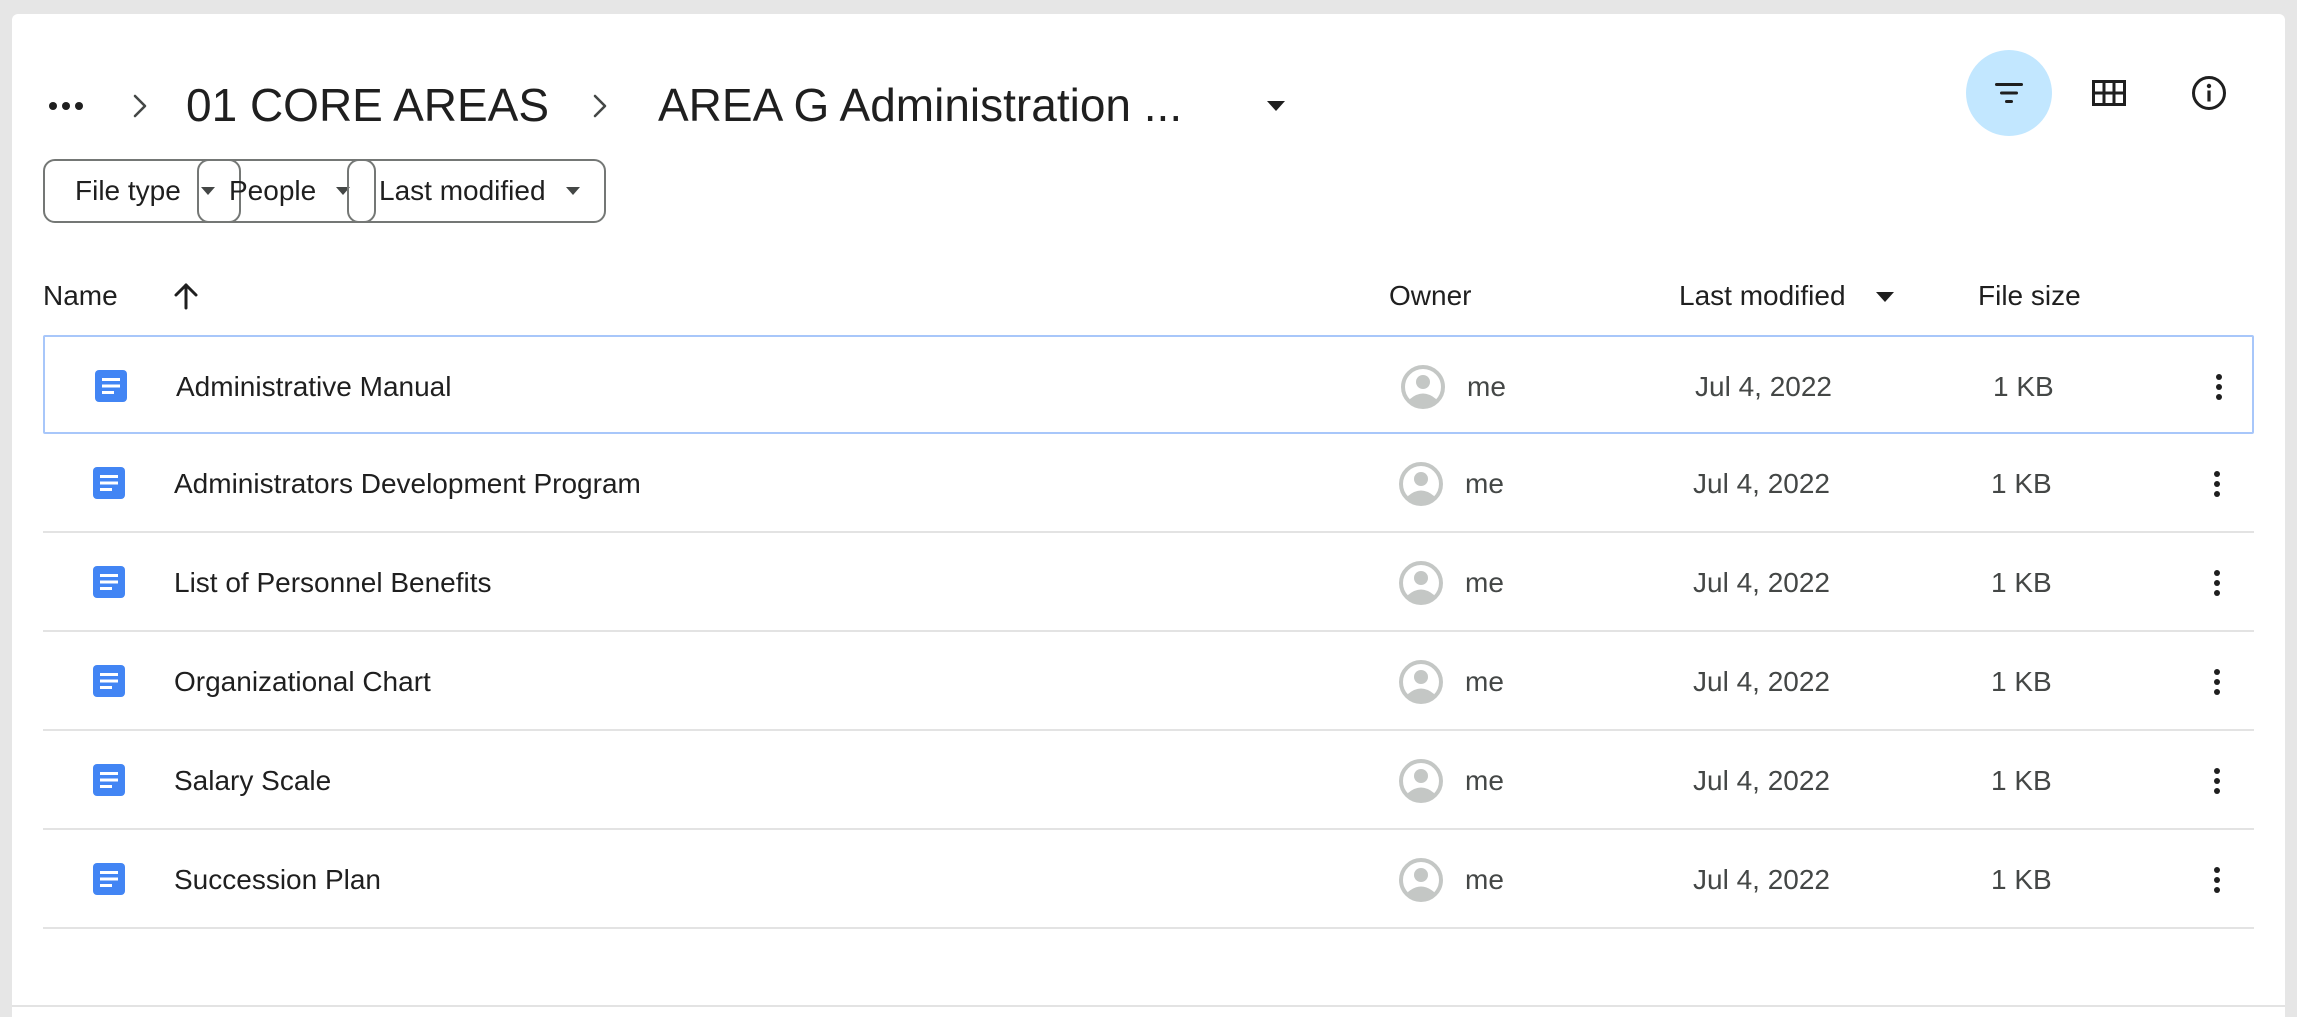 The width and height of the screenshot is (2297, 1017). I want to click on file-name: Administrative Manual, so click(313, 387).